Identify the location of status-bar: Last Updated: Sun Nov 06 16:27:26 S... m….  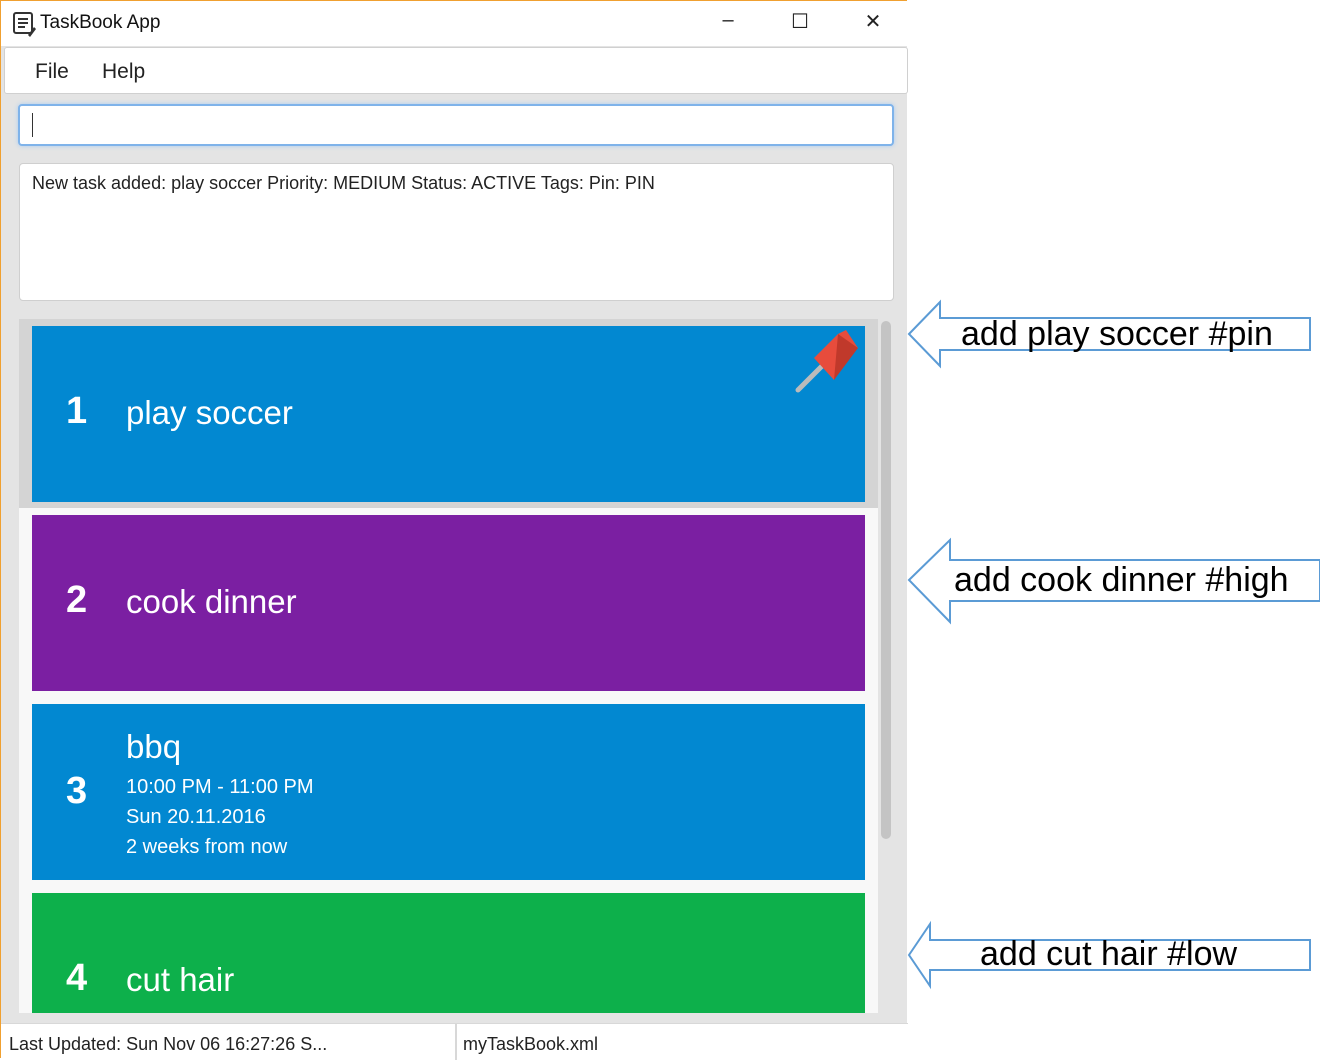
(454, 1041).